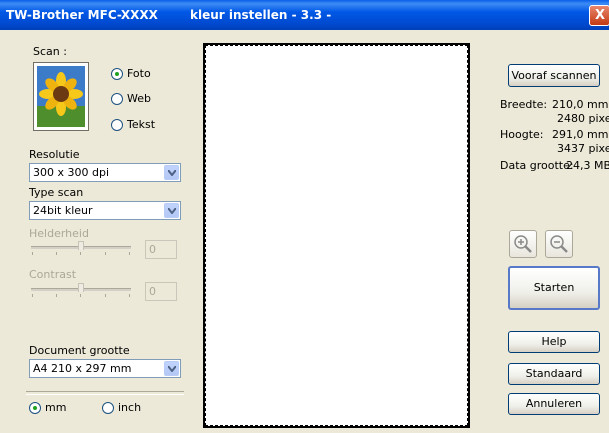 The height and width of the screenshot is (433, 609). I want to click on scan-option-web: Web, so click(131, 98).